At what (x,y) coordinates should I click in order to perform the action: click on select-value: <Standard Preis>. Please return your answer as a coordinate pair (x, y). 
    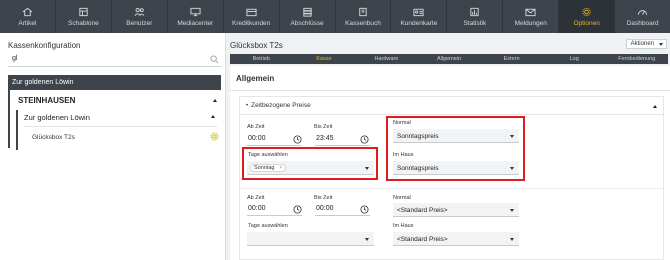
    Looking at the image, I should click on (422, 239).